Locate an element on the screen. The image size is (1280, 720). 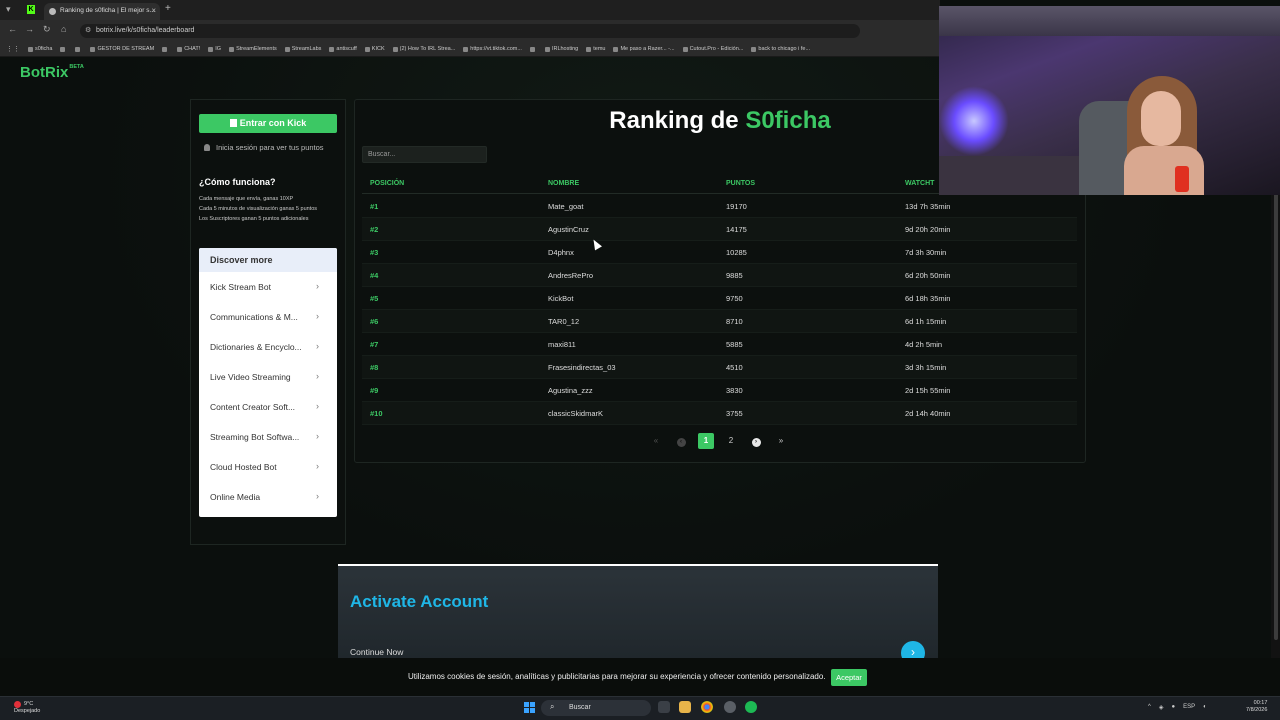
bookmark-label: IG is located at coordinates (218, 49).